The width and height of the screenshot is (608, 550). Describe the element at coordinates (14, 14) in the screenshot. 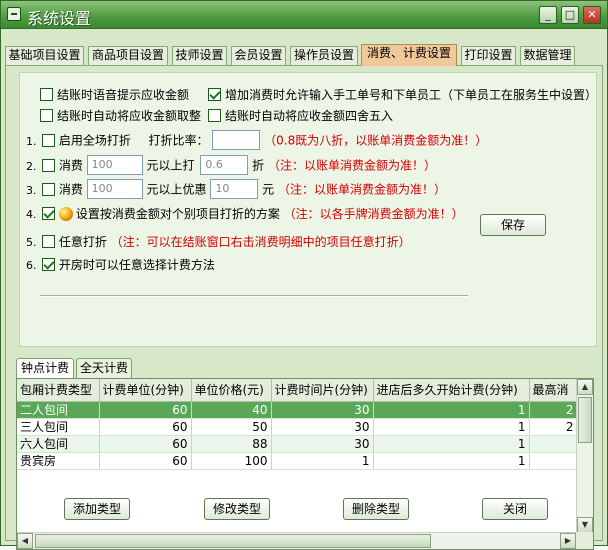

I see `system-menu-icon` at that location.